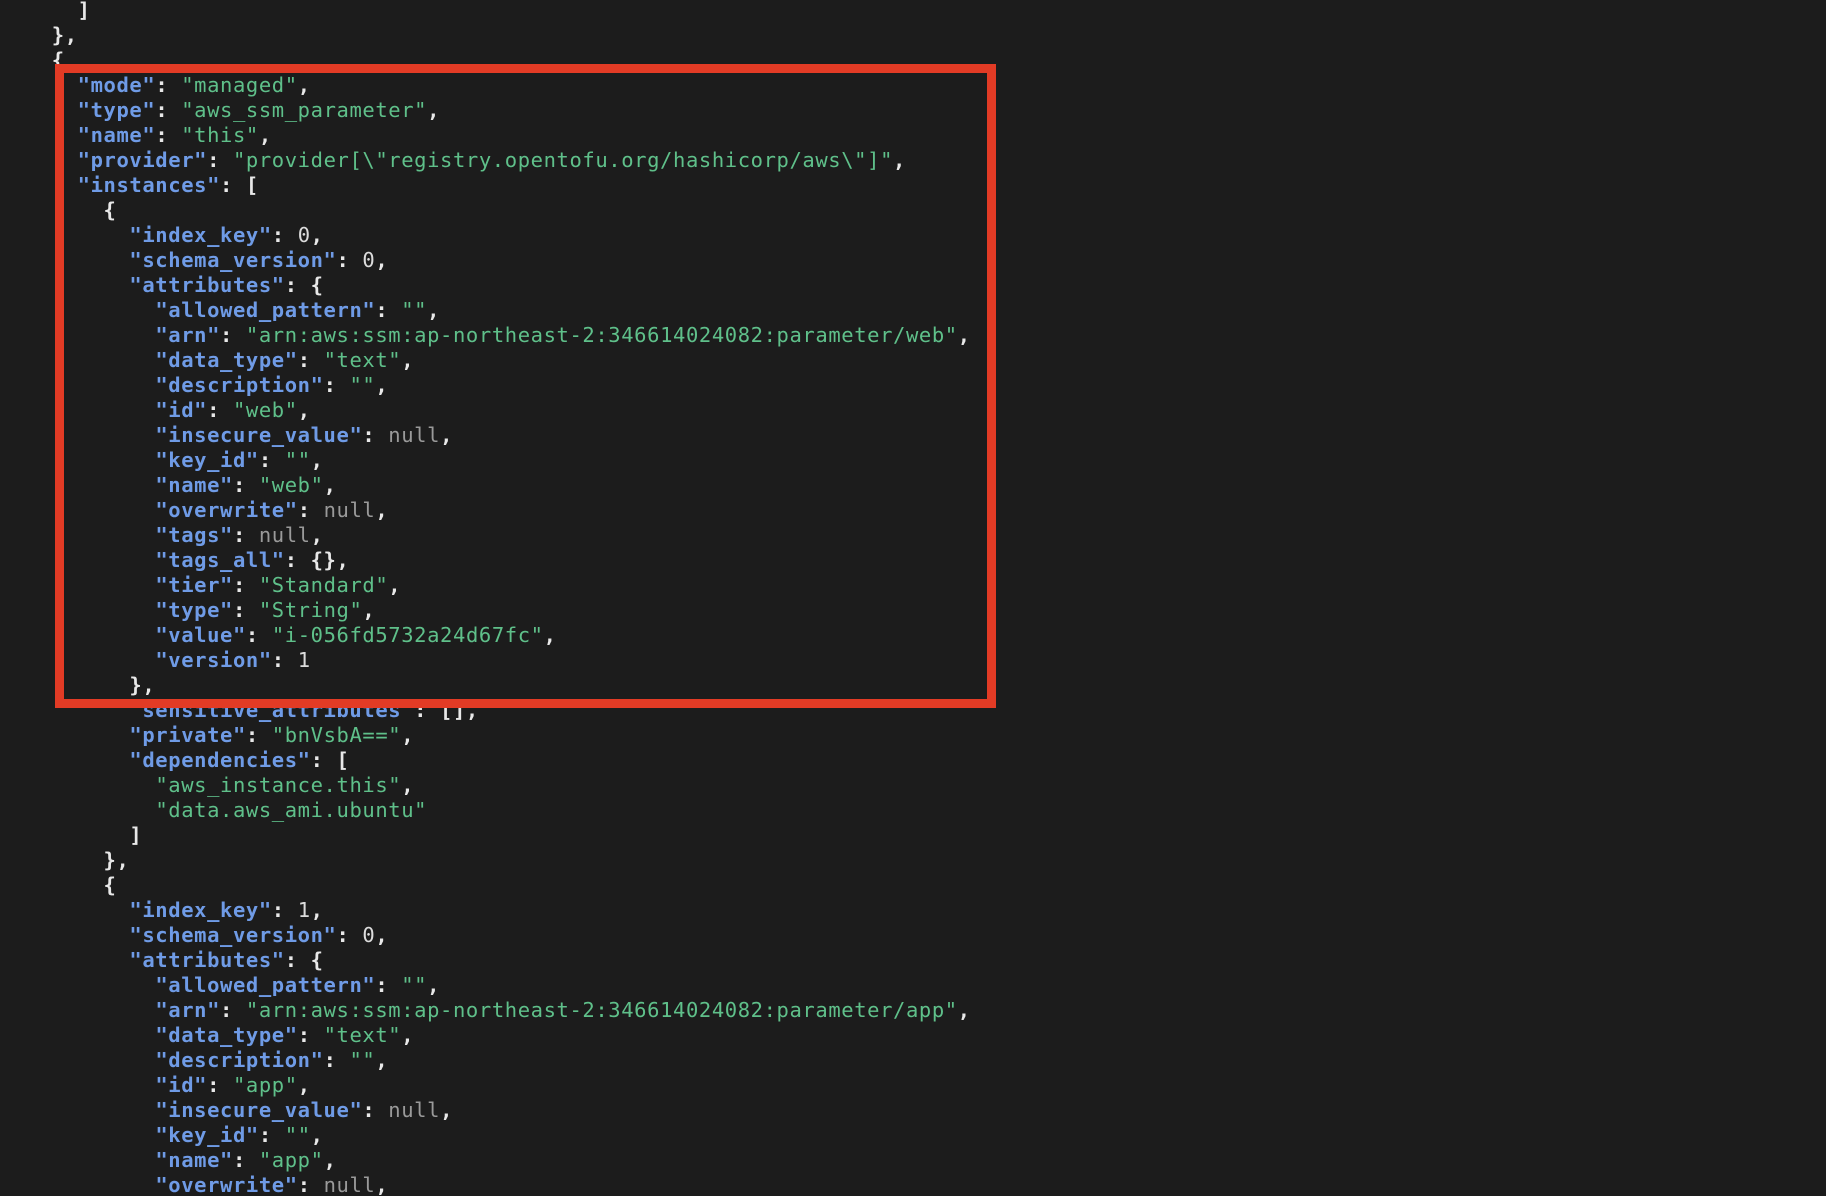 The width and height of the screenshot is (1826, 1196). Describe the element at coordinates (414, 310) in the screenshot. I see `json-string: ""` at that location.